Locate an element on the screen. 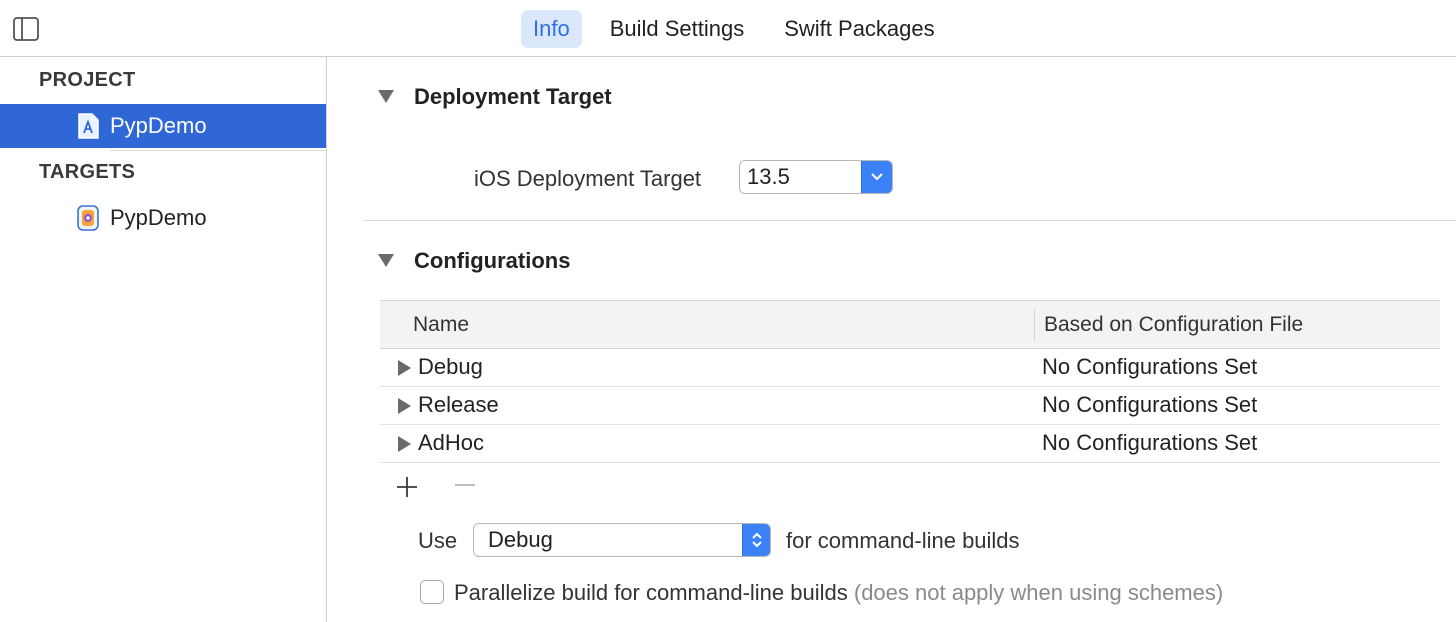 The height and width of the screenshot is (622, 1456). editor-toolbar: Info Build Settings Swift Packages is located at coordinates (728, 28).